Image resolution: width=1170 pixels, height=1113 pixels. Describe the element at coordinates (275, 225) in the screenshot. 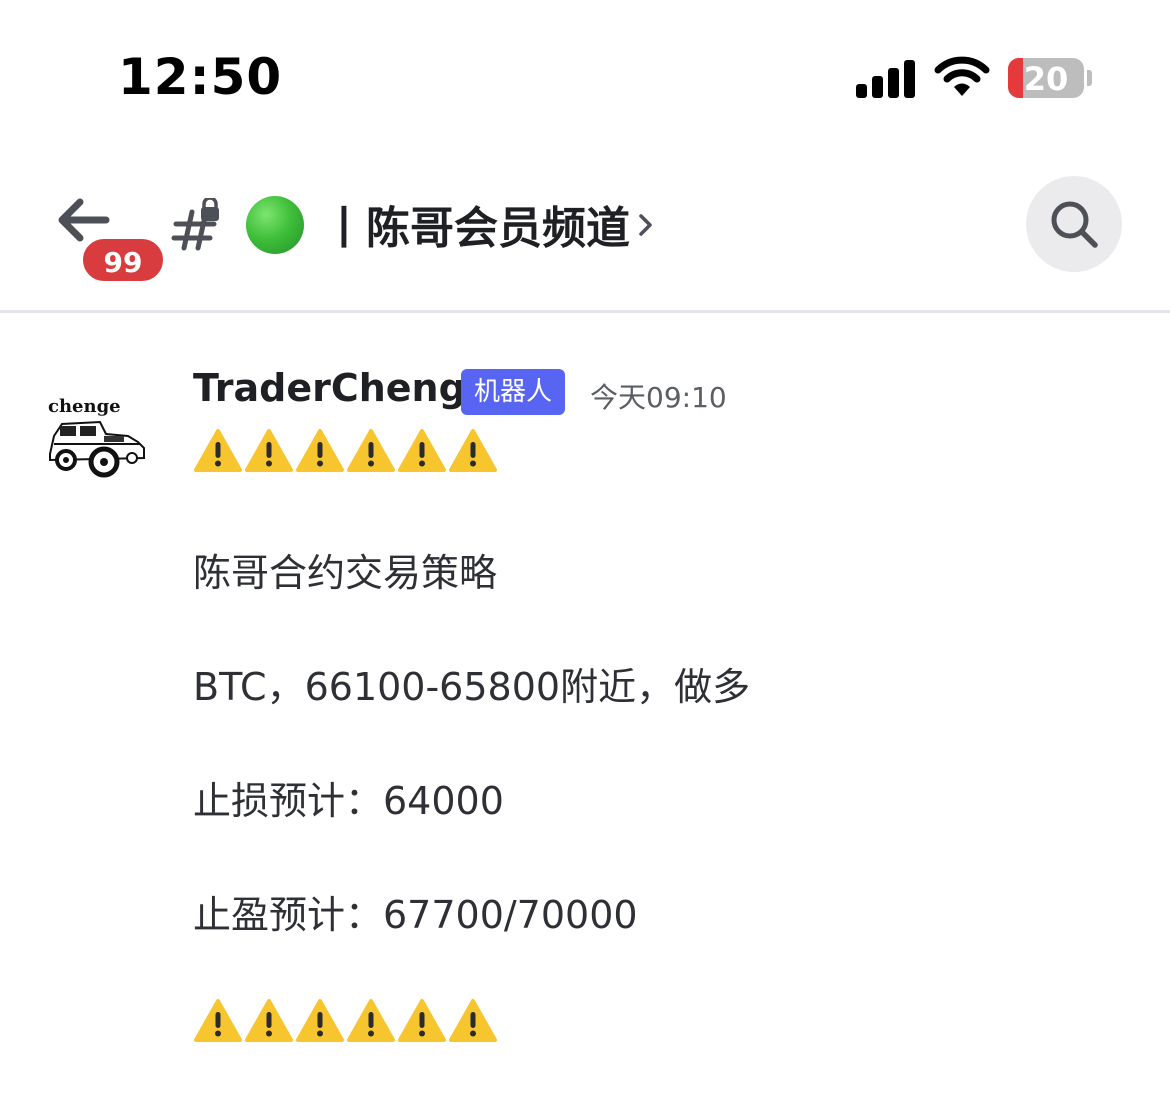

I see `green-circle-emoji` at that location.